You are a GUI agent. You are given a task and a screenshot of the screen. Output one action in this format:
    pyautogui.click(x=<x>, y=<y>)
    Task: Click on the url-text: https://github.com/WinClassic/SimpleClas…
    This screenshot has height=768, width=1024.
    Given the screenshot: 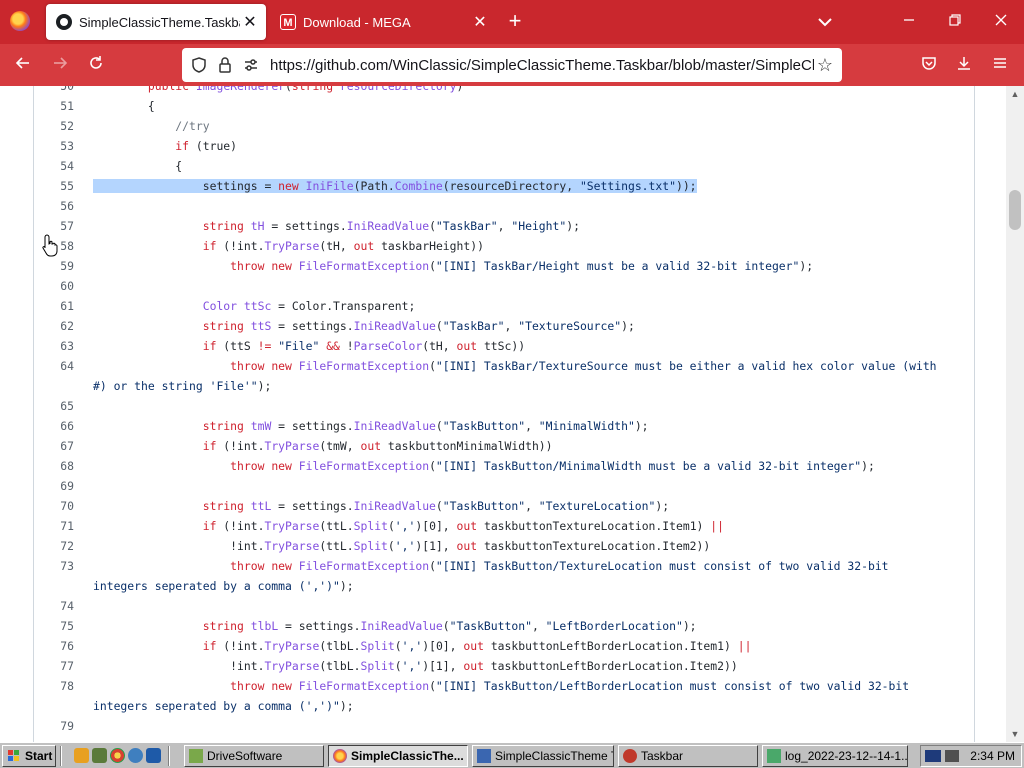 What is the action you would take?
    pyautogui.click(x=542, y=65)
    